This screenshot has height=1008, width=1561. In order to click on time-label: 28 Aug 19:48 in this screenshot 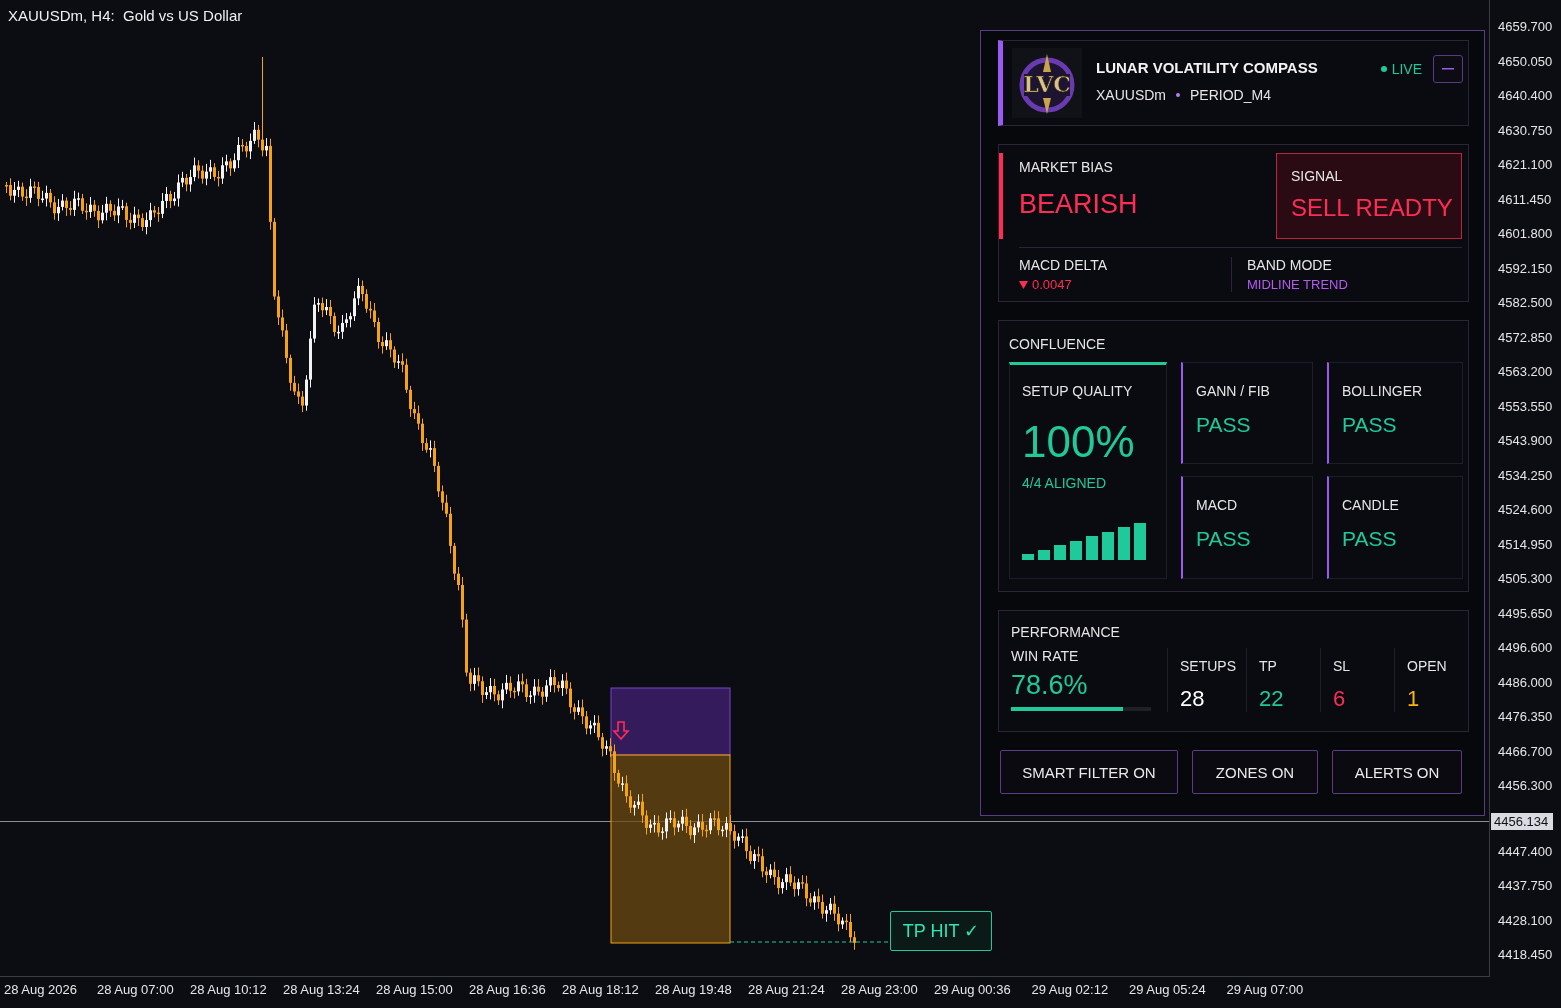, I will do `click(694, 990)`.